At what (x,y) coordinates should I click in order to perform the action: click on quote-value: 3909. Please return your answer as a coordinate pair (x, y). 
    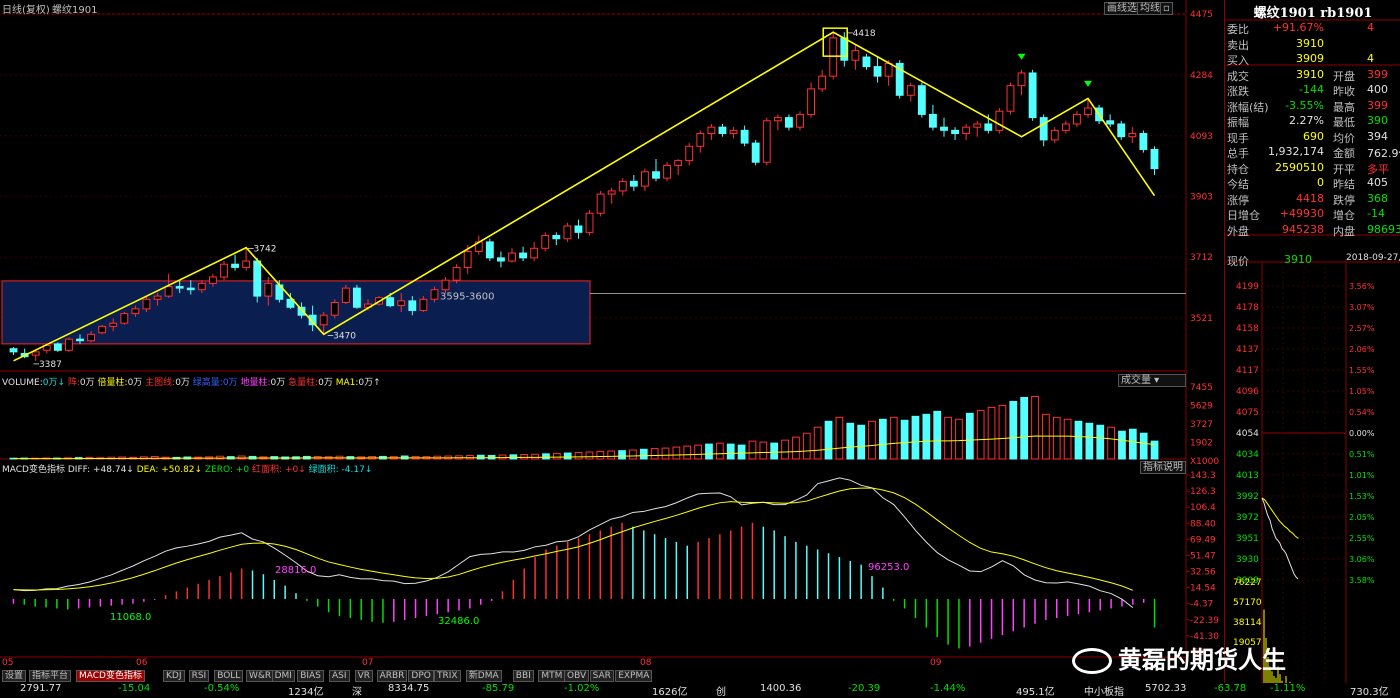
    Looking at the image, I should click on (1310, 58).